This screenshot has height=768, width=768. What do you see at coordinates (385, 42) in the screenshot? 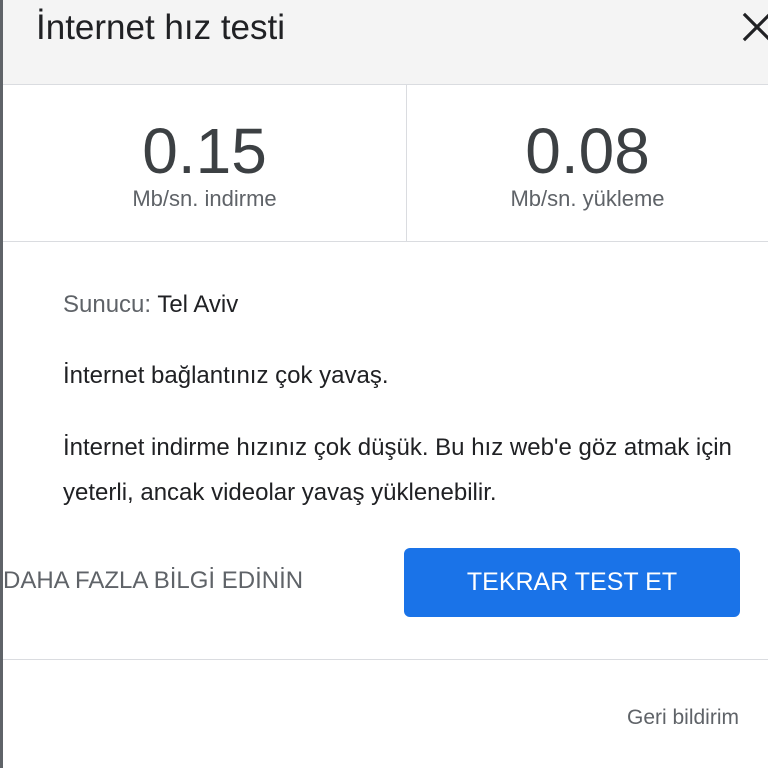
I see `dialog-header: İnternet hız testi` at bounding box center [385, 42].